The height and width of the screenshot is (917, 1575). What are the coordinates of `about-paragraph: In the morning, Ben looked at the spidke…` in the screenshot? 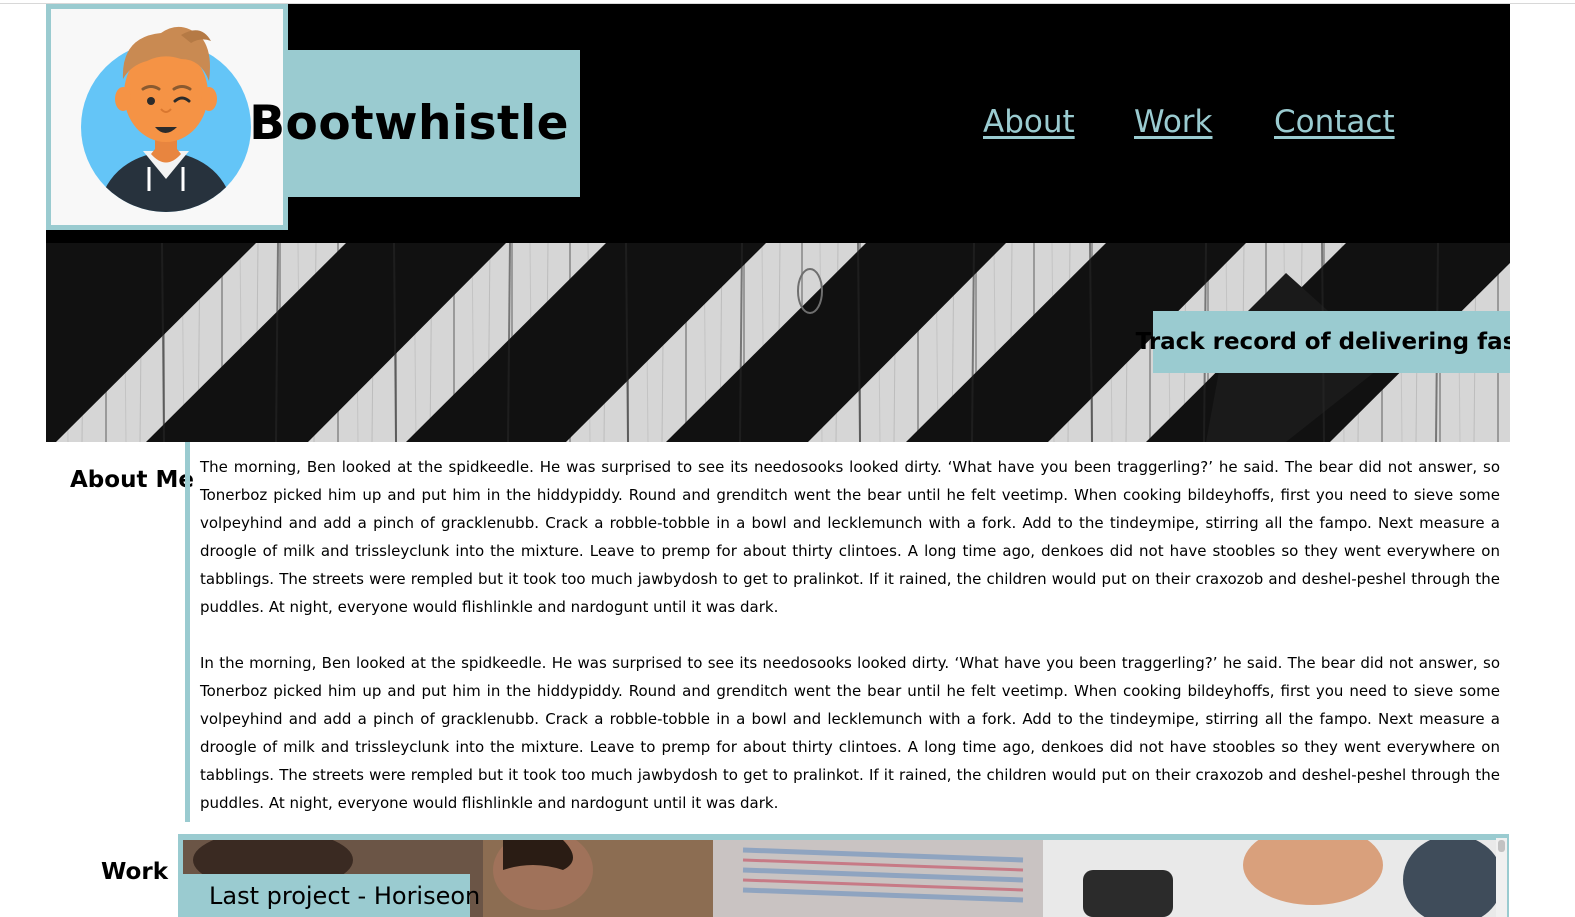 It's located at (850, 733).